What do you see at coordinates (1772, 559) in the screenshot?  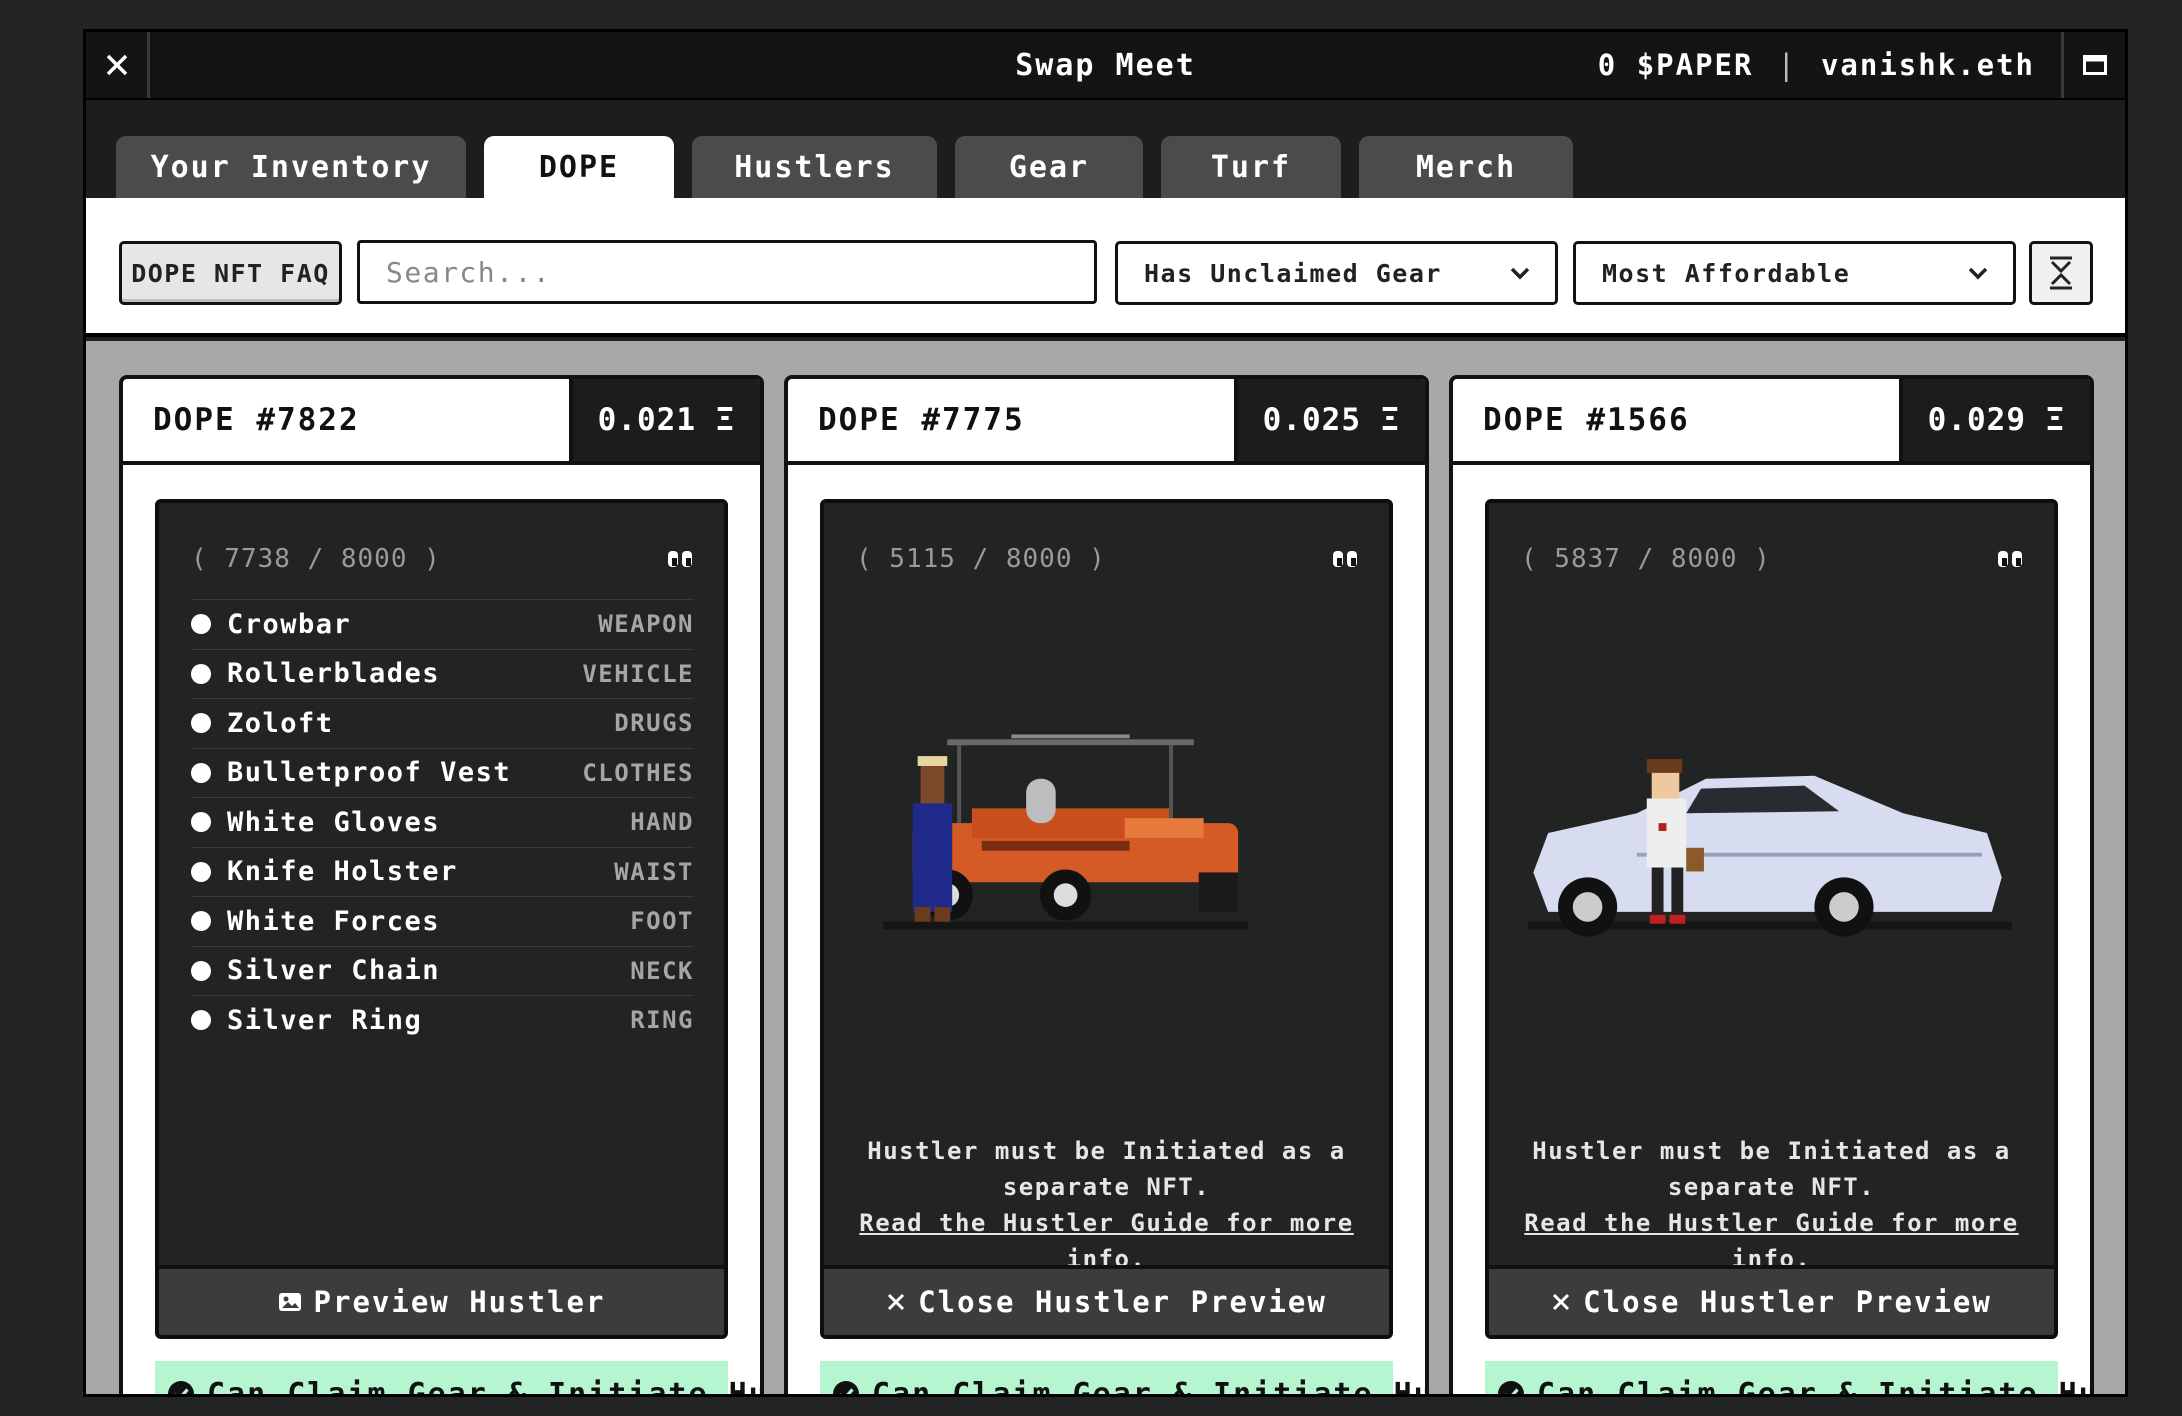 I see `panel-top: ( 5837 / 8000 )` at bounding box center [1772, 559].